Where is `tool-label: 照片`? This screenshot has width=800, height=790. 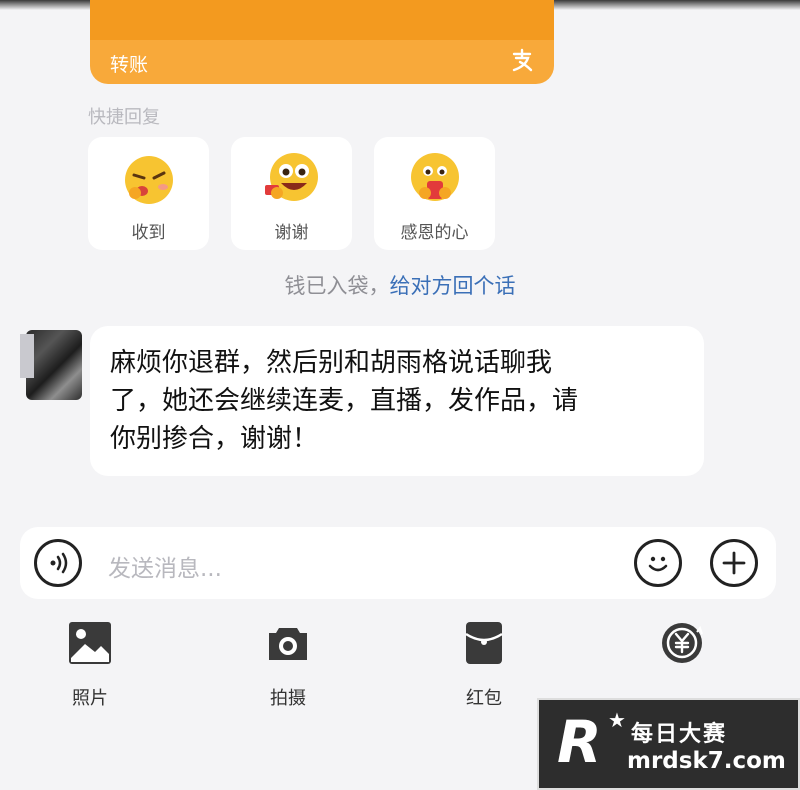 tool-label: 照片 is located at coordinates (90, 698).